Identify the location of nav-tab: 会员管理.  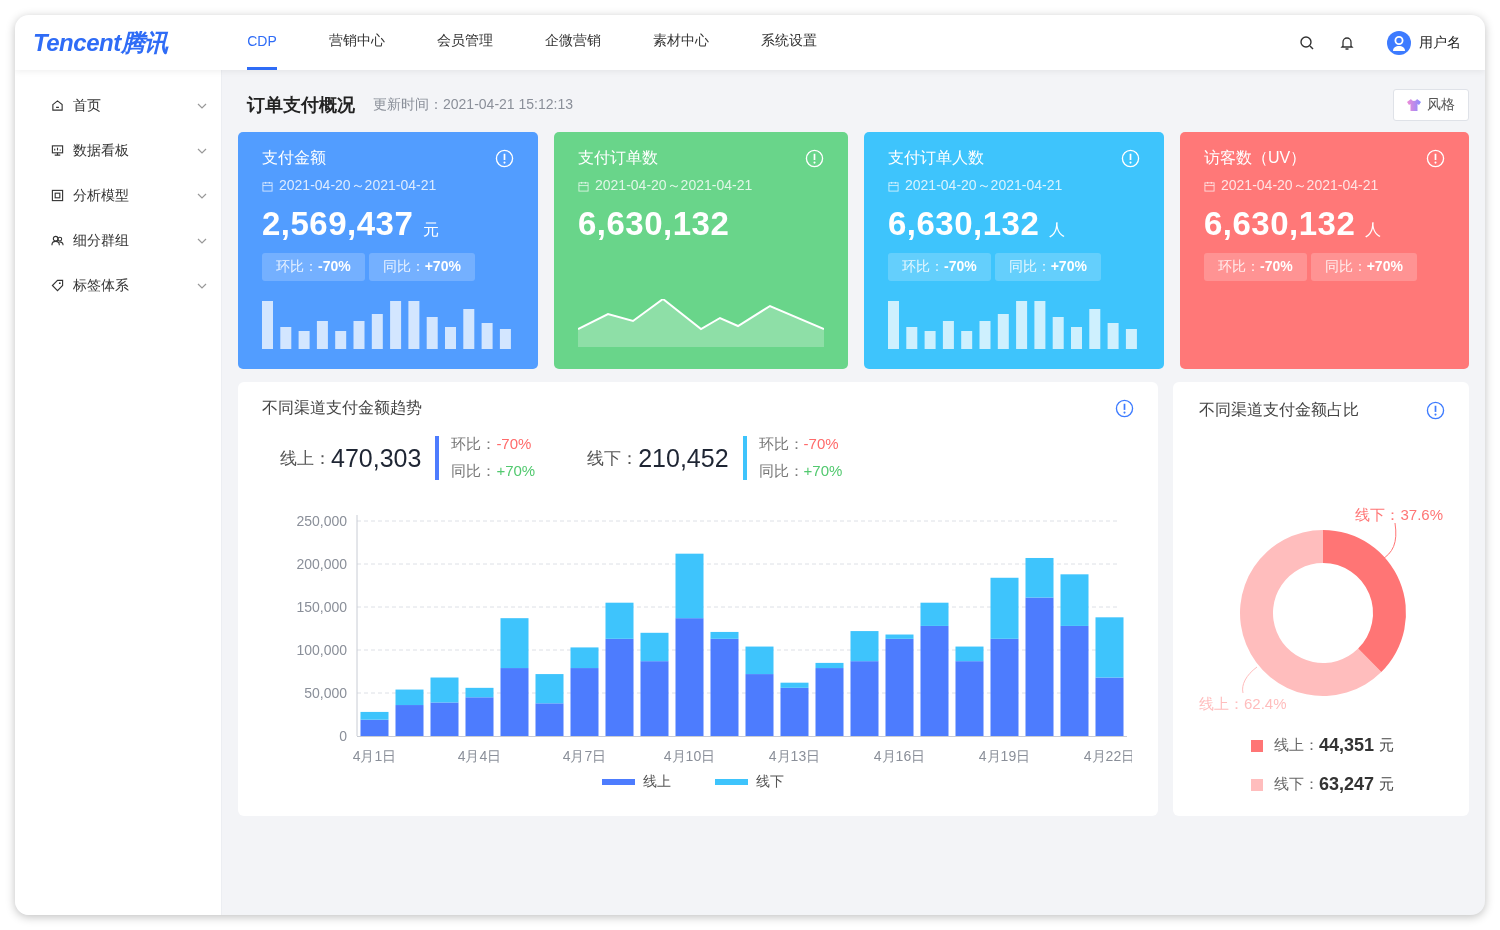
(465, 42).